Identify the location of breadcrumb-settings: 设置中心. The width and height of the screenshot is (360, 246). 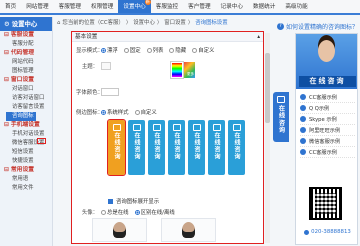
(144, 23).